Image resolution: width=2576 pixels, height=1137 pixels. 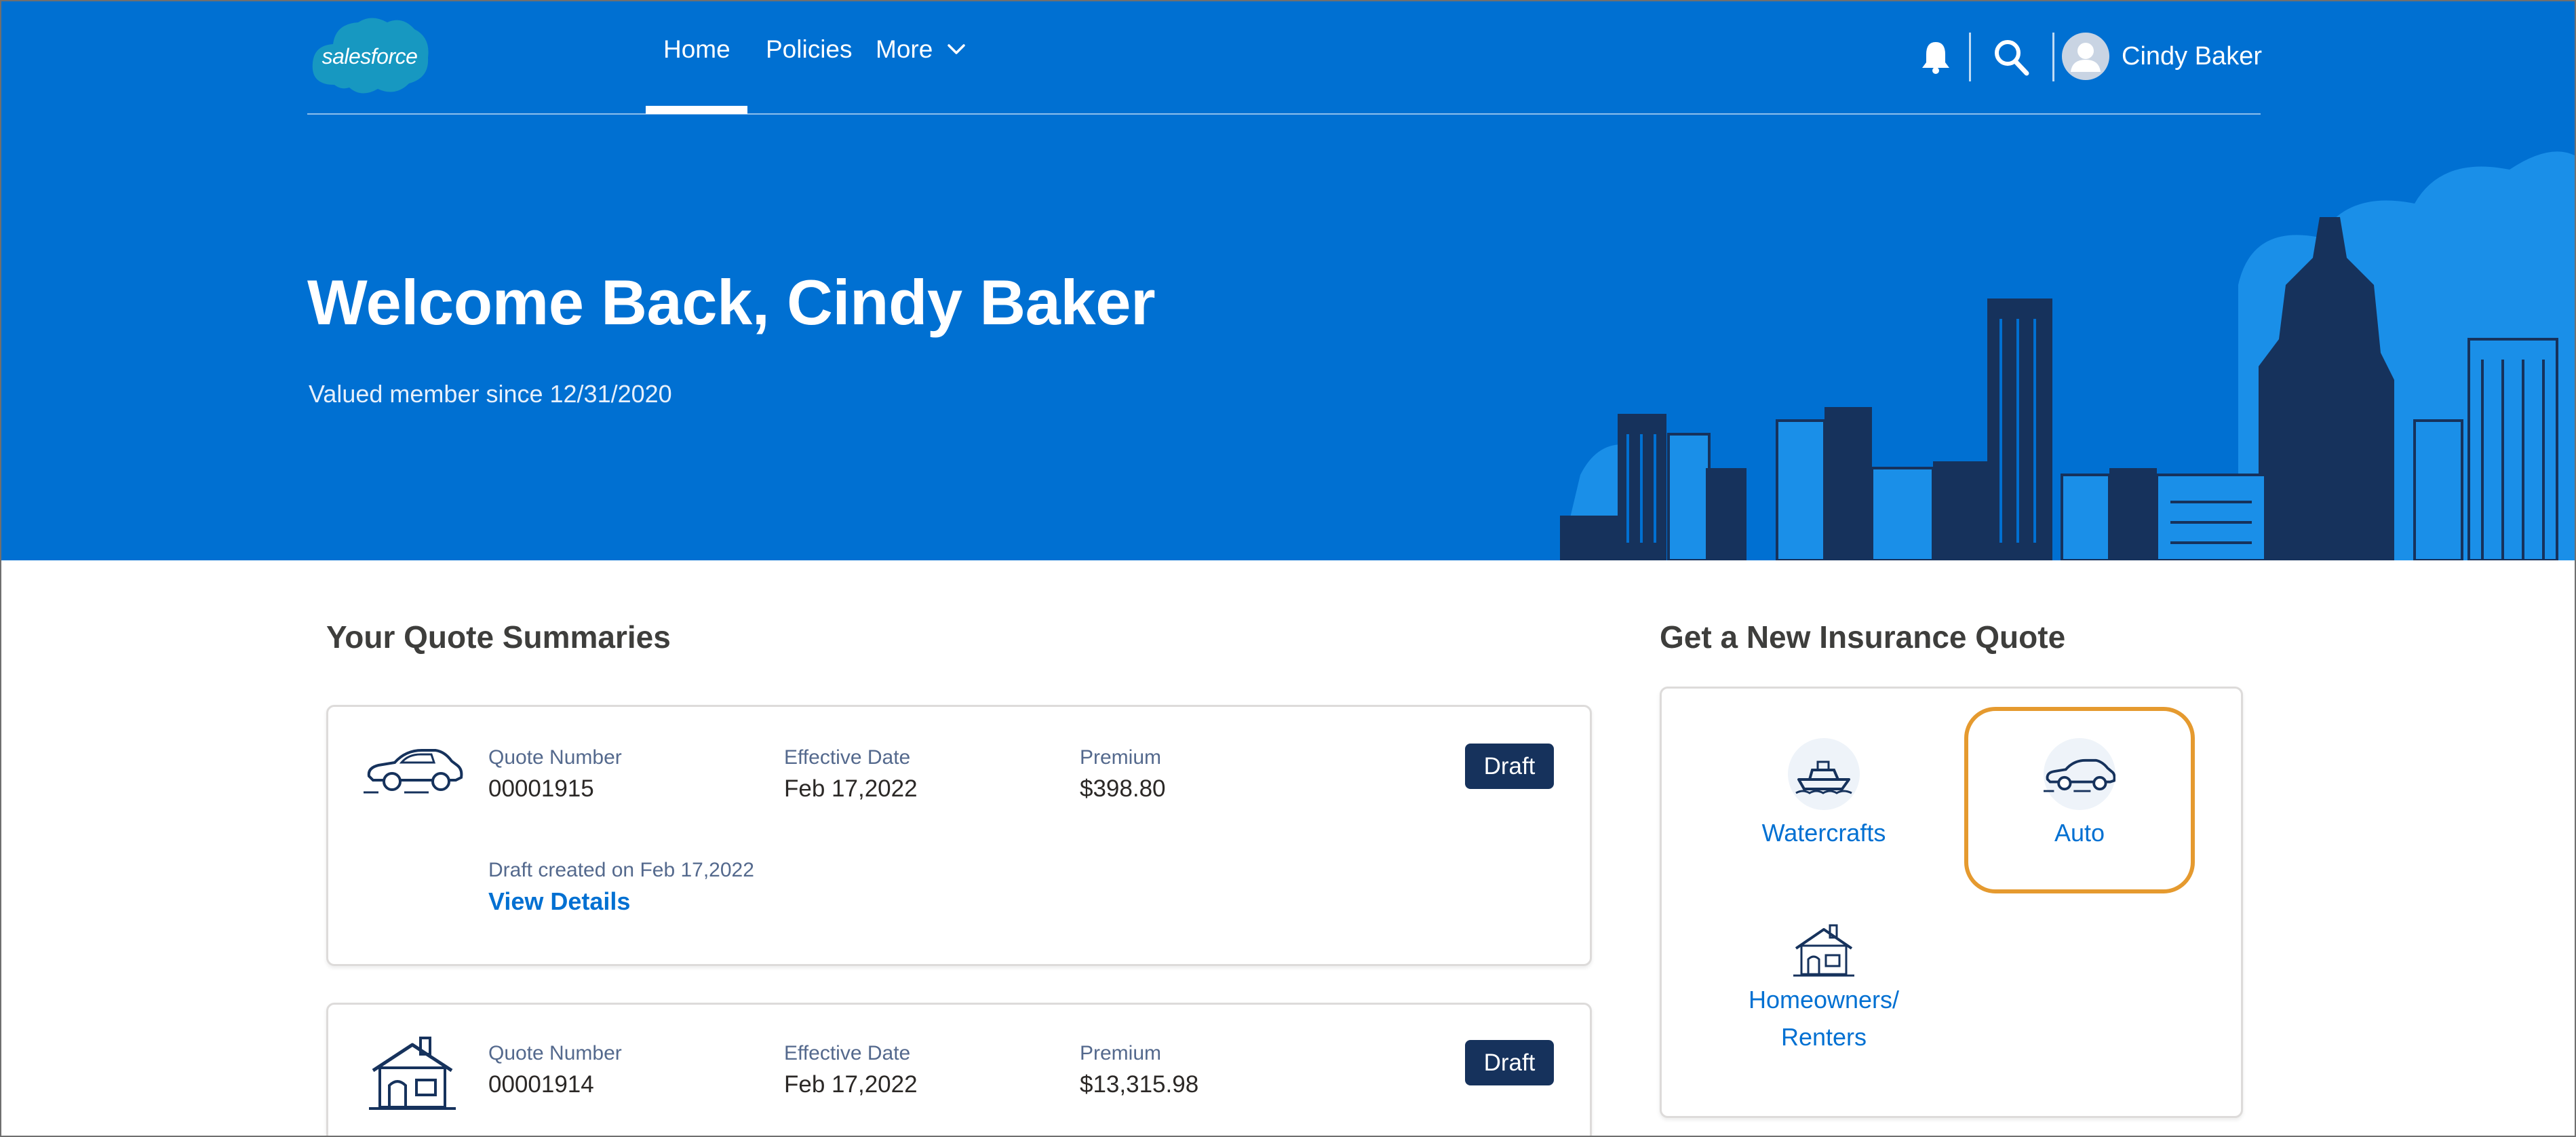 I want to click on auto-label: Auto, so click(x=2079, y=833).